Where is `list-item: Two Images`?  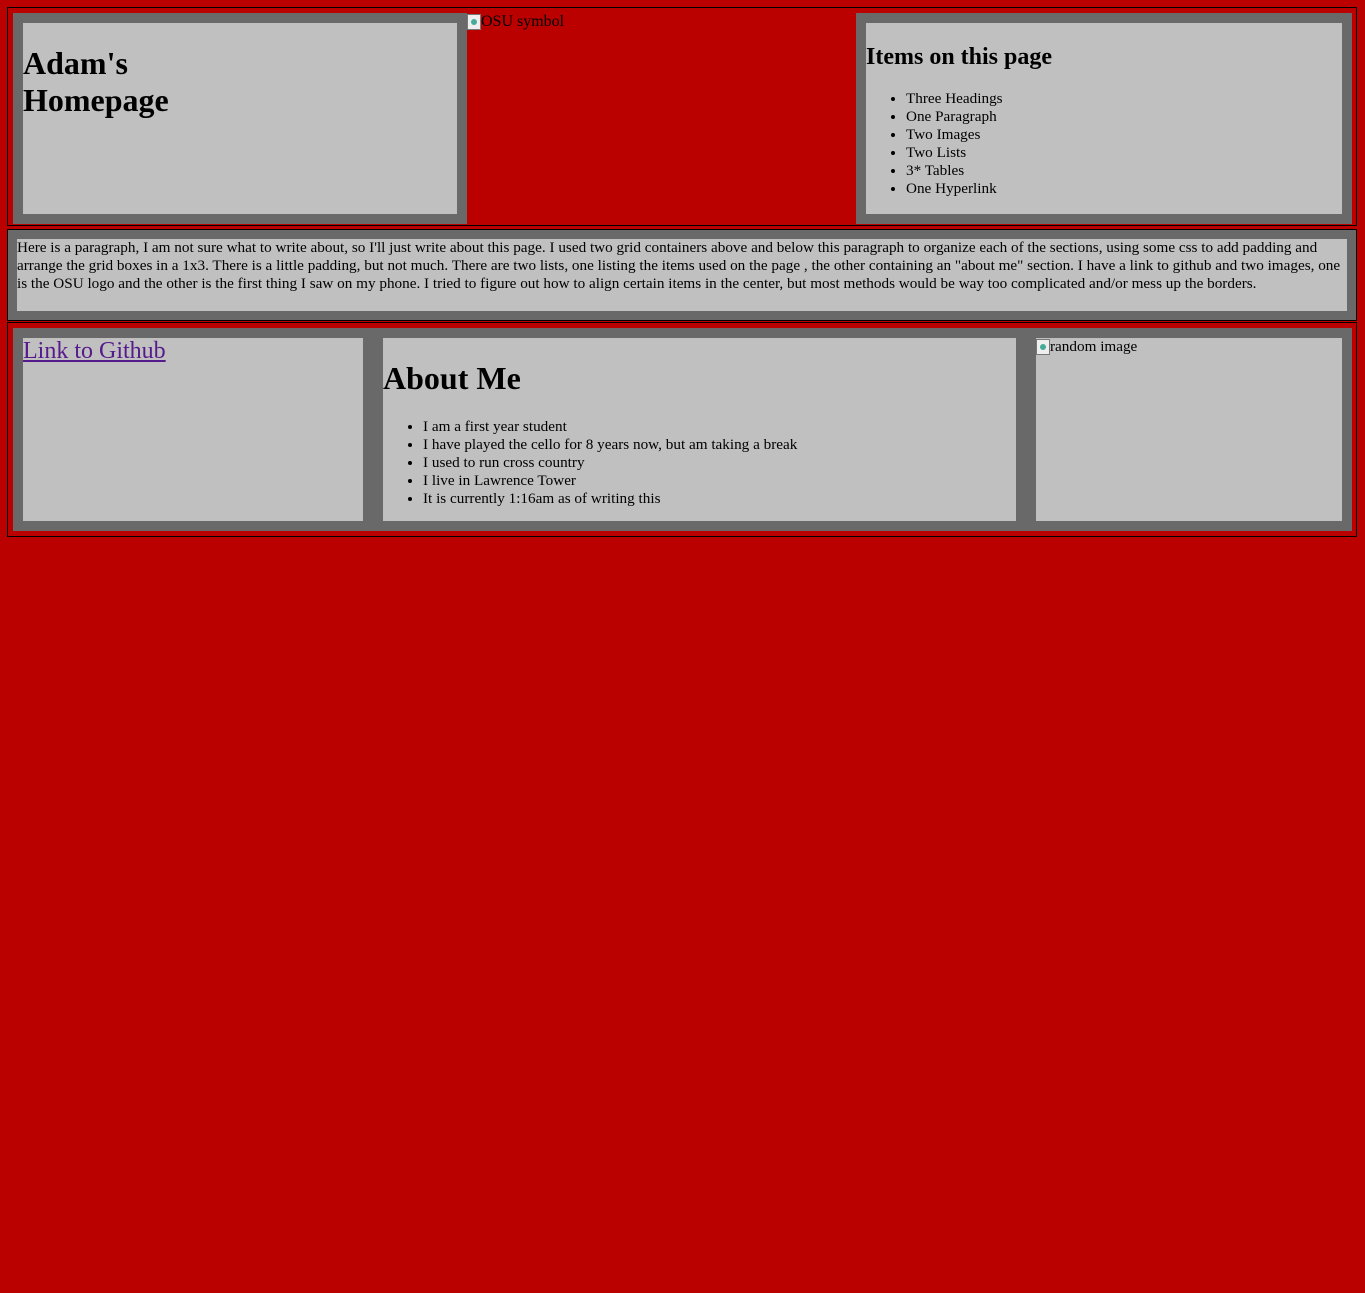
list-item: Two Images is located at coordinates (954, 135).